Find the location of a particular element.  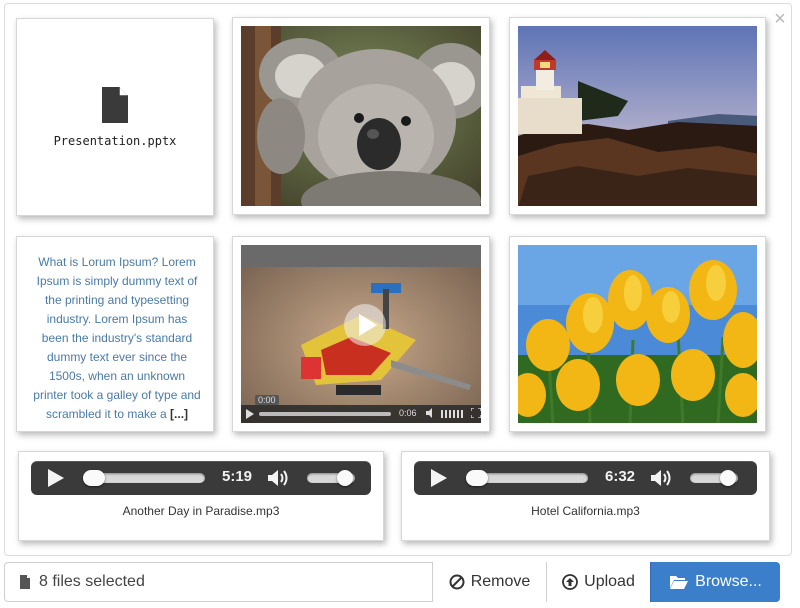

video-play-icon is located at coordinates (365, 325).